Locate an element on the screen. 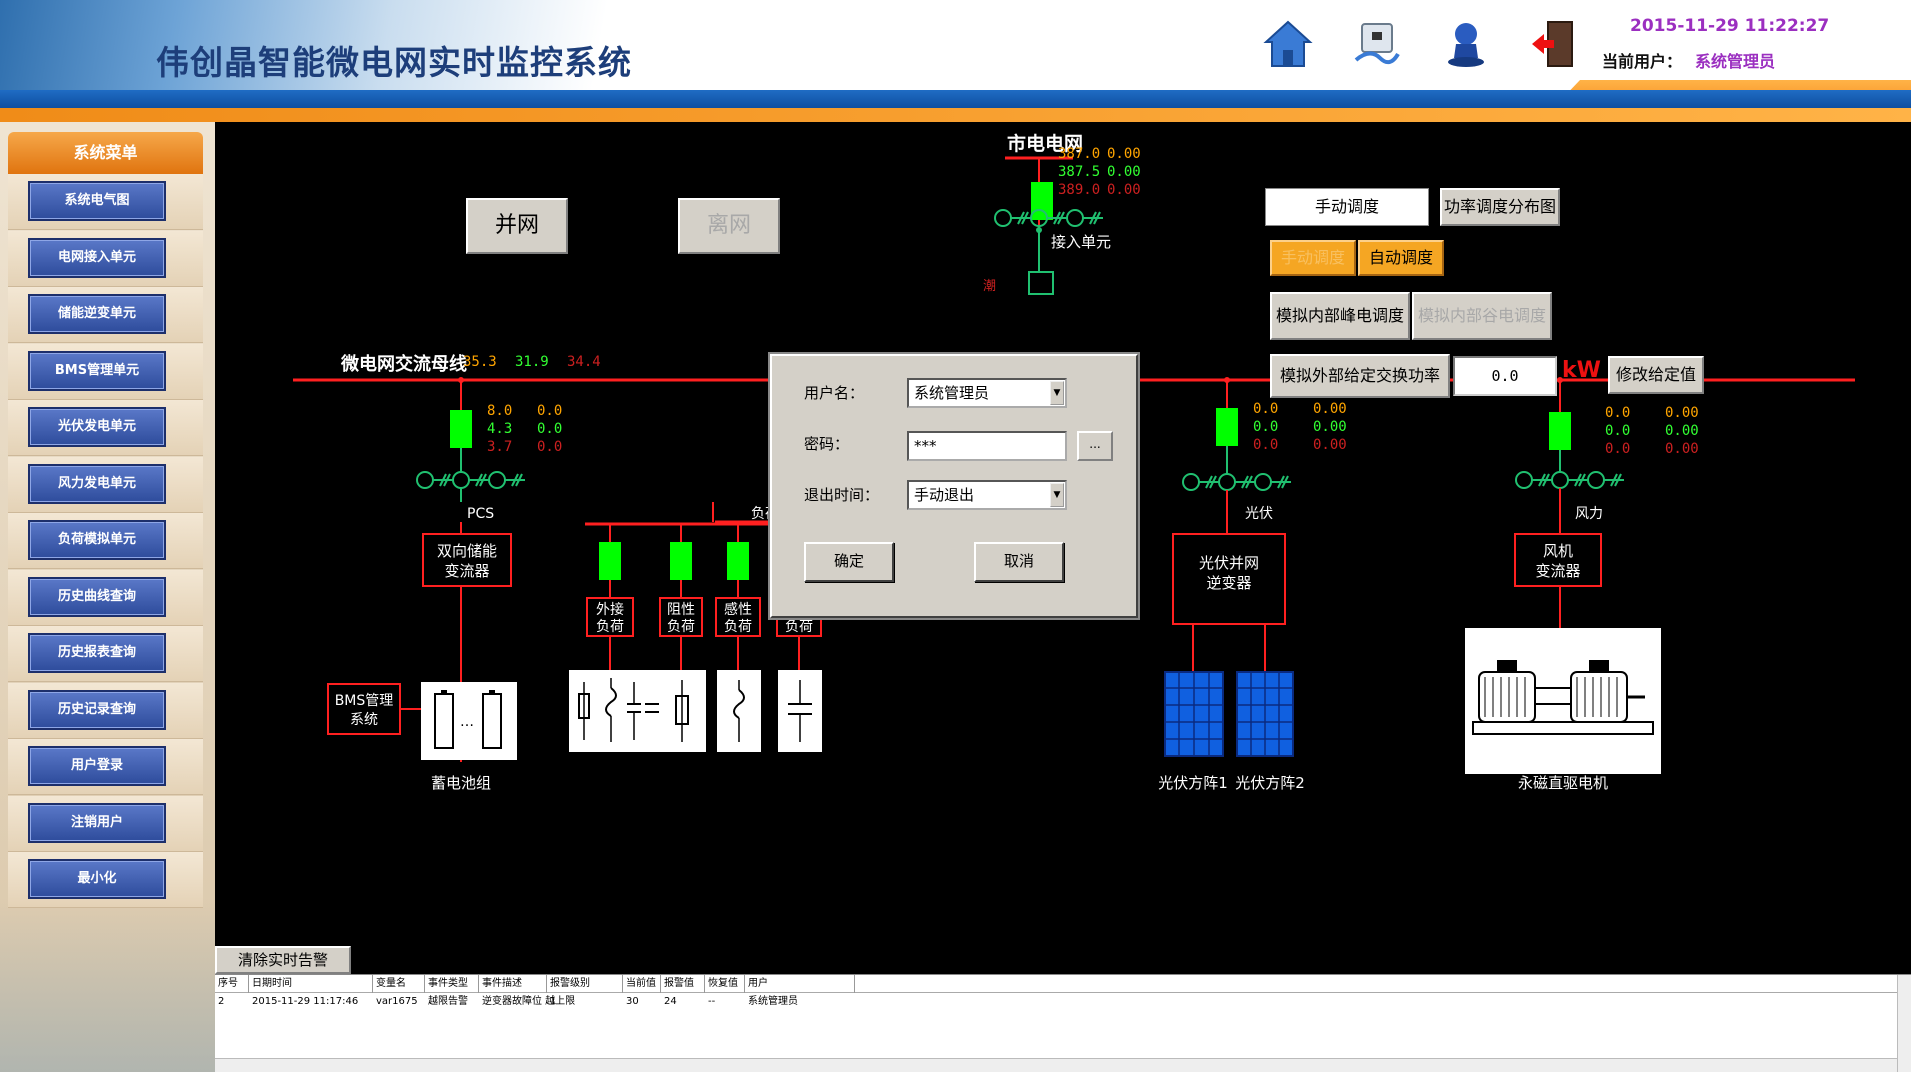 The height and width of the screenshot is (1072, 1911). off-grid-button: 离网 is located at coordinates (729, 226).